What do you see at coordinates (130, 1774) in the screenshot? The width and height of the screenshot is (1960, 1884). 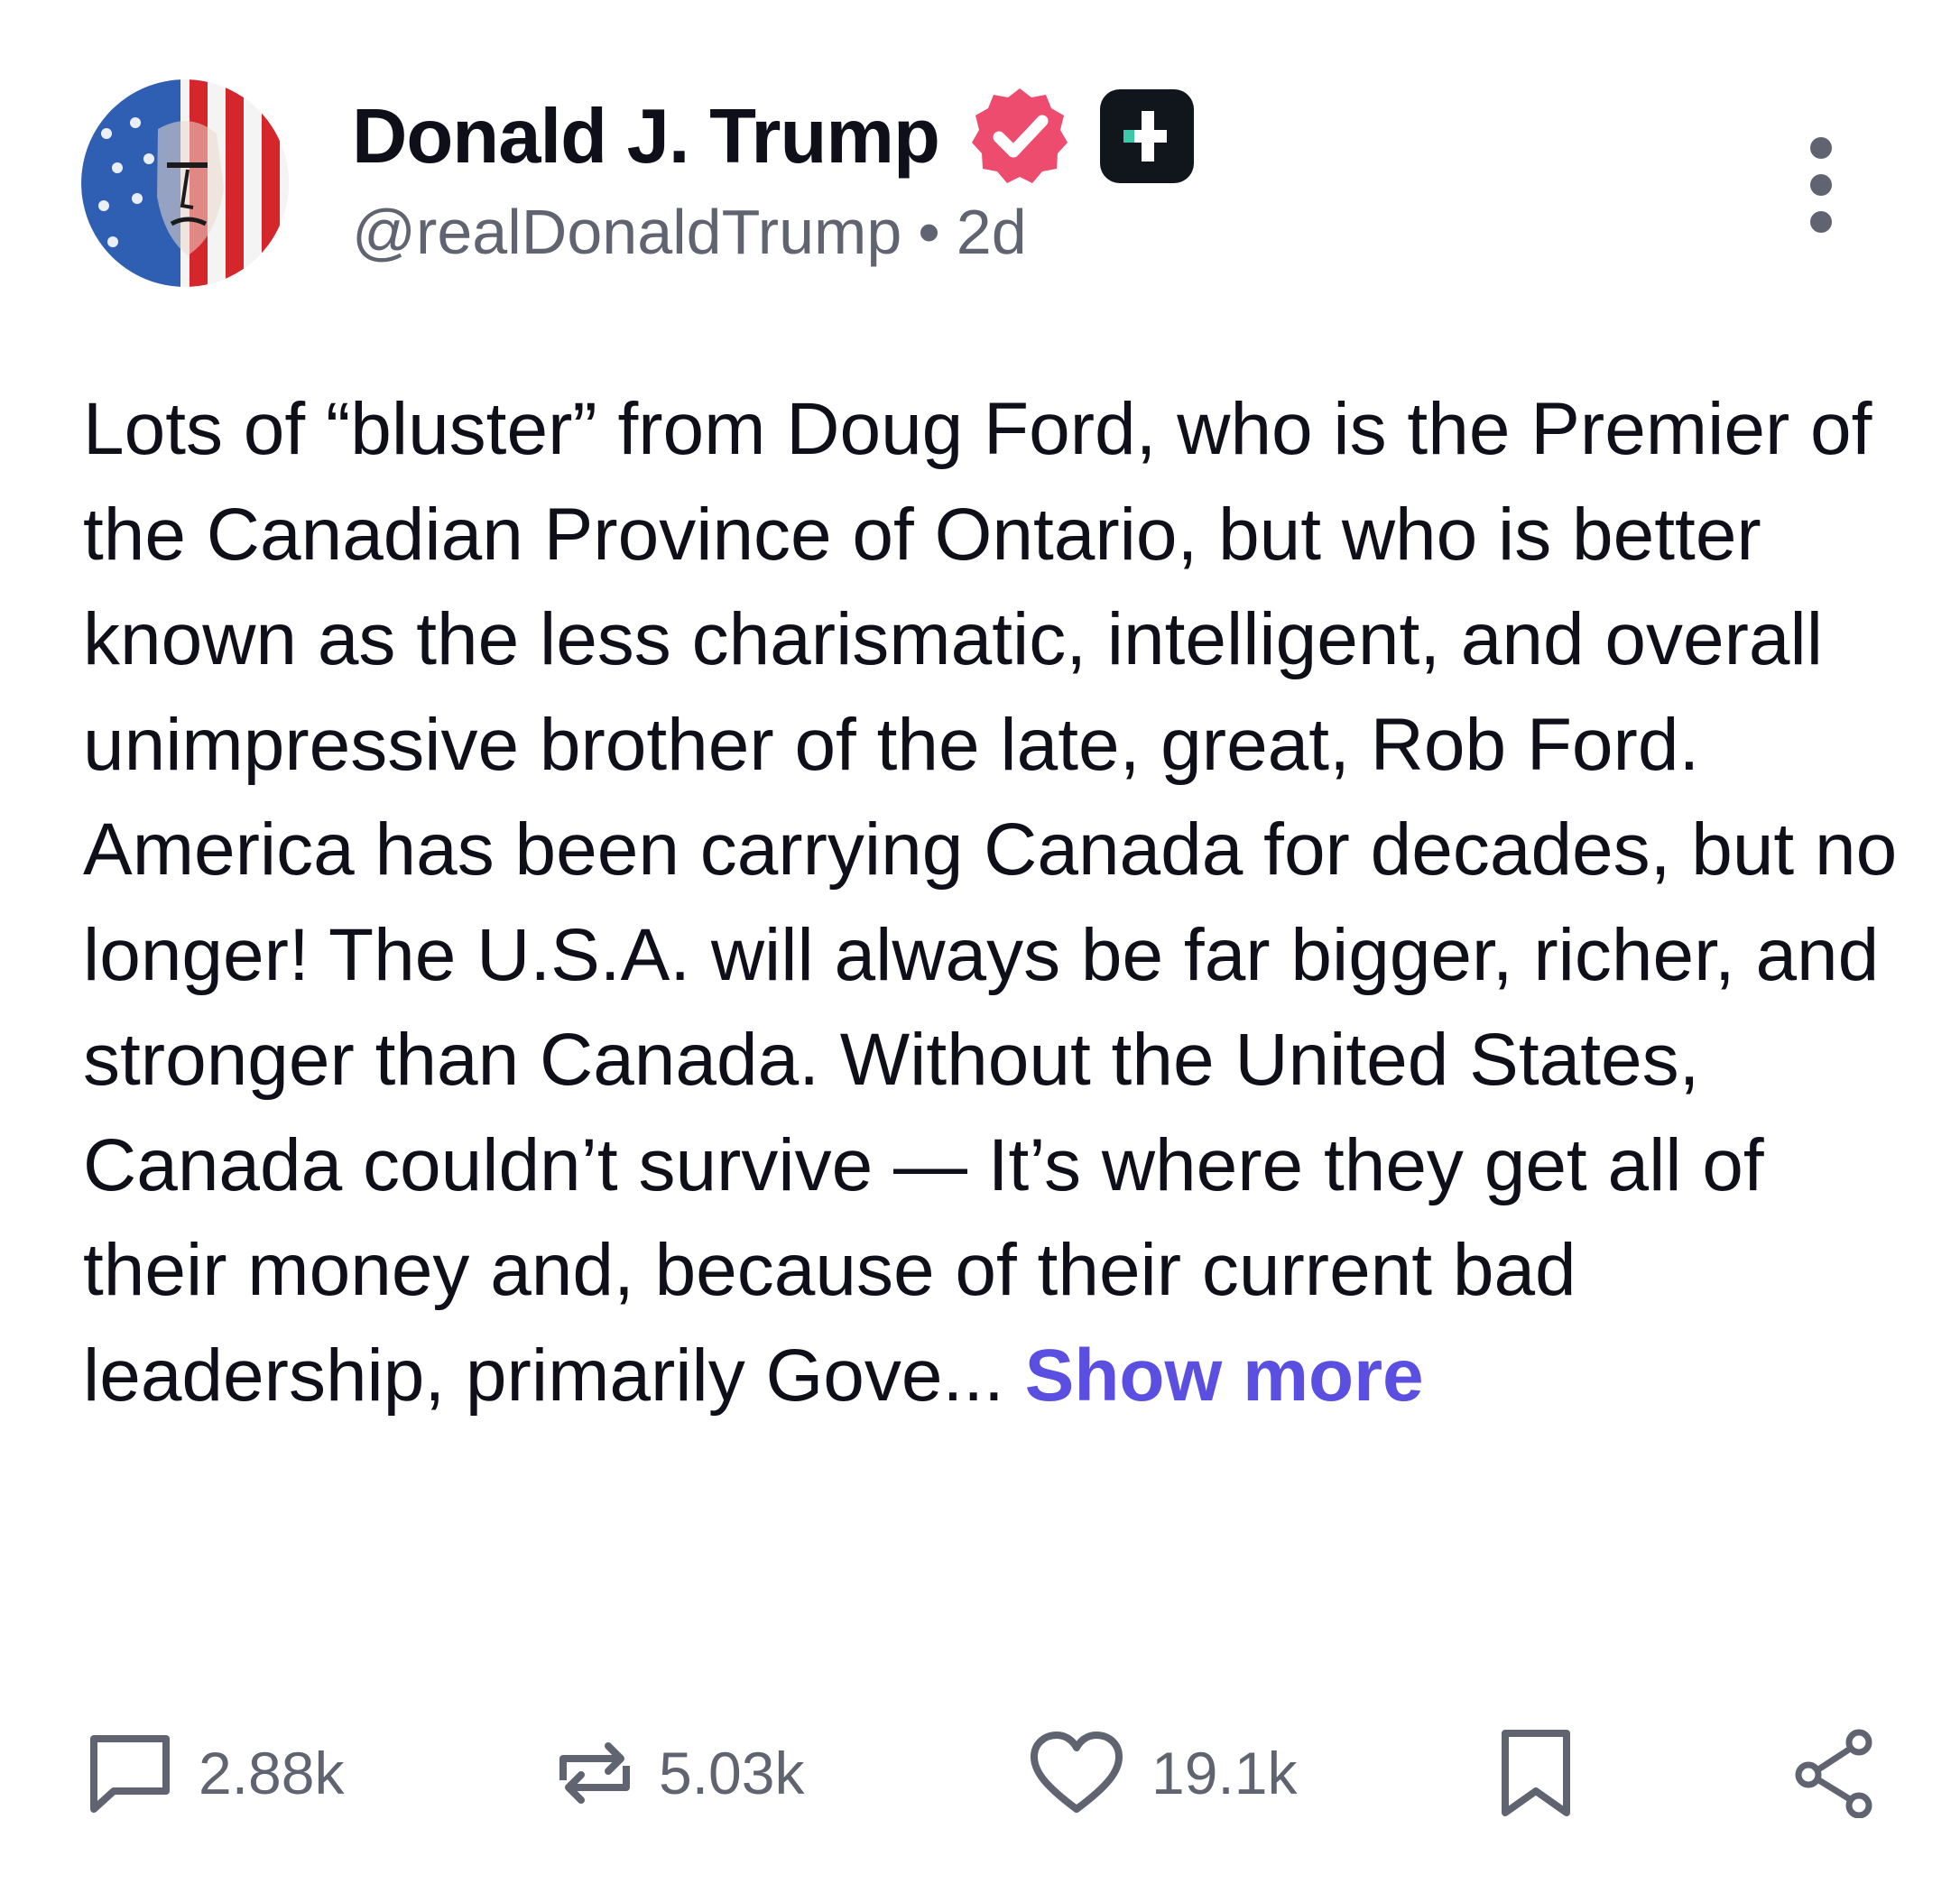 I see `reply-icon` at bounding box center [130, 1774].